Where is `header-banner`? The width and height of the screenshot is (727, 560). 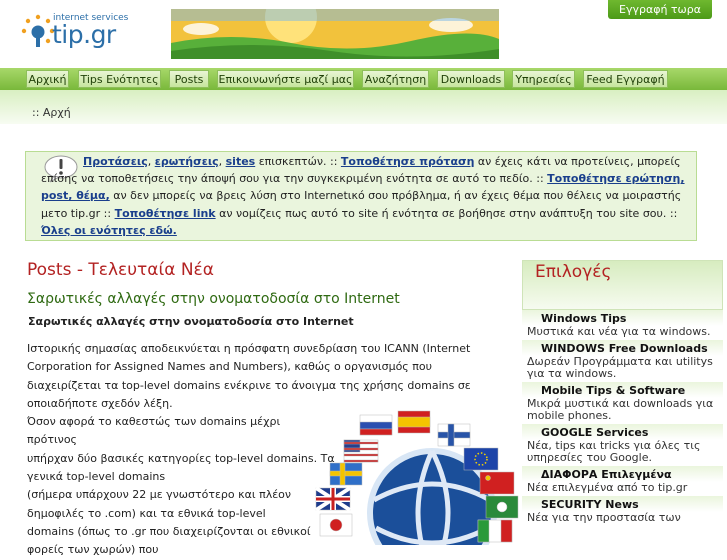
header-banner is located at coordinates (335, 34).